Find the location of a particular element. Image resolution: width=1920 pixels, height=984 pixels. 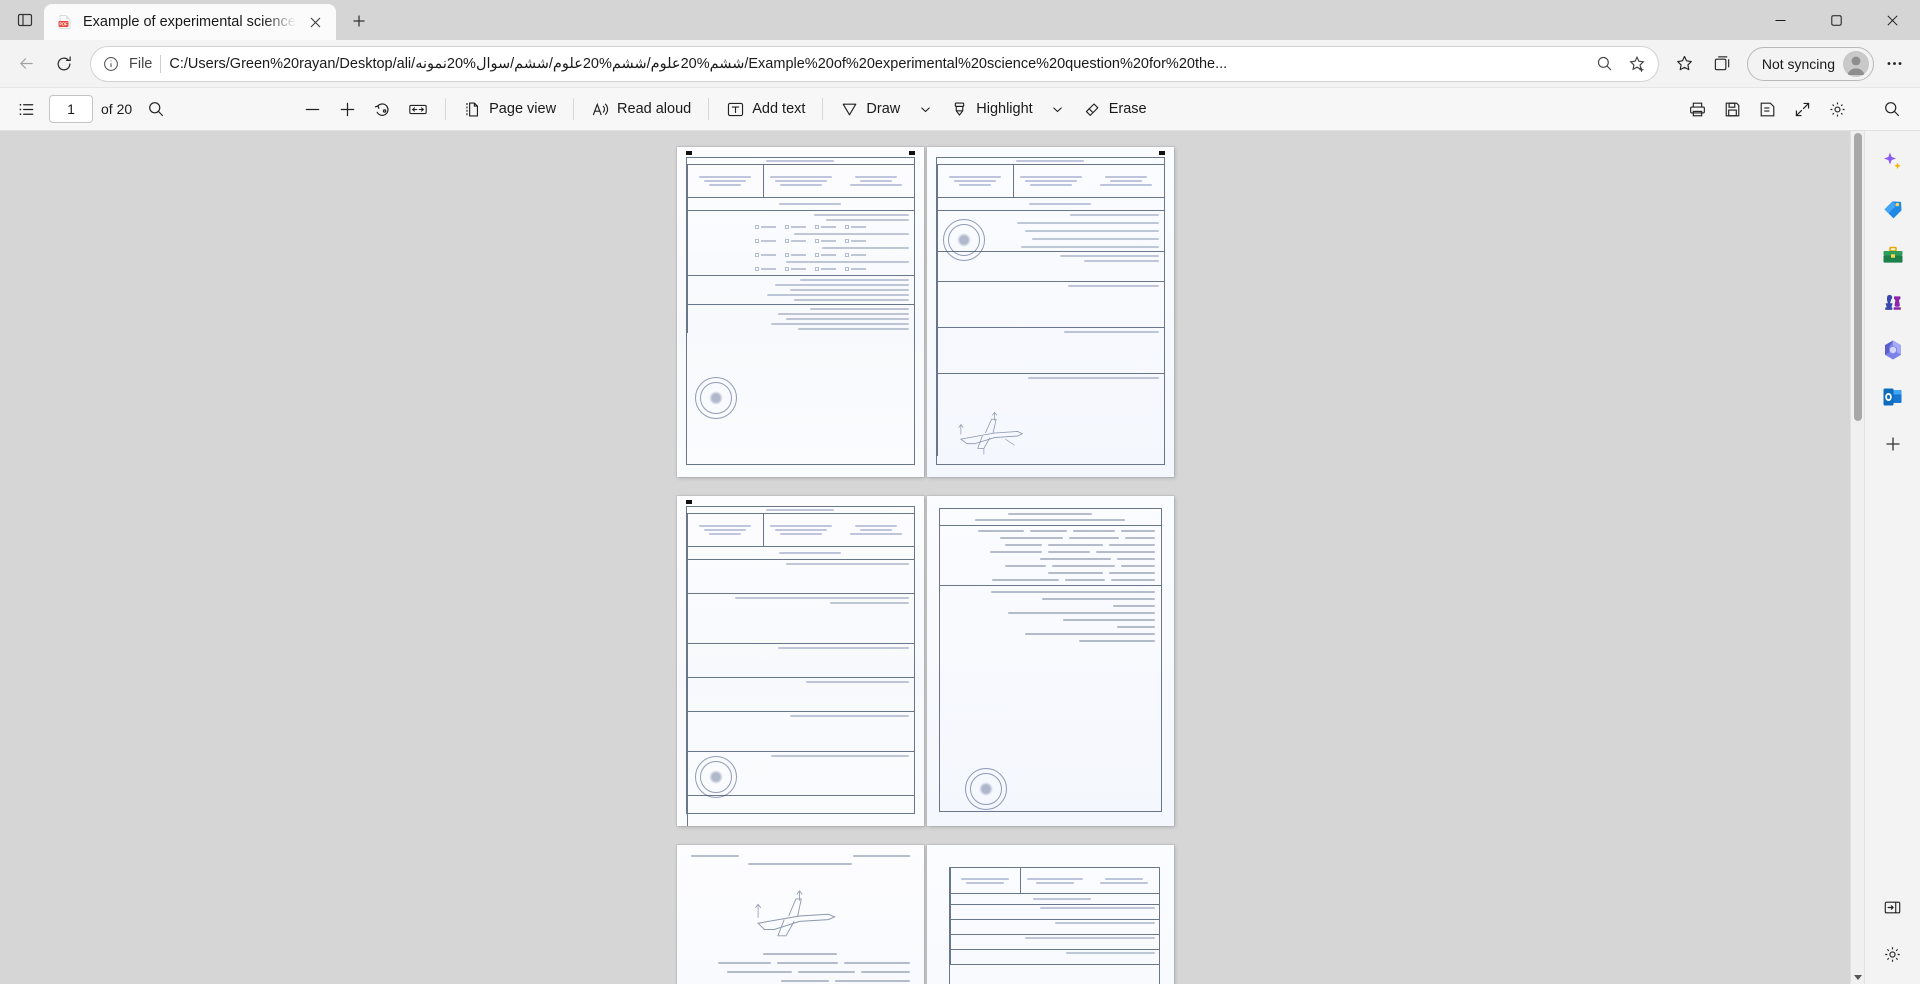

sidebar-search-slot is located at coordinates (1892, 109).